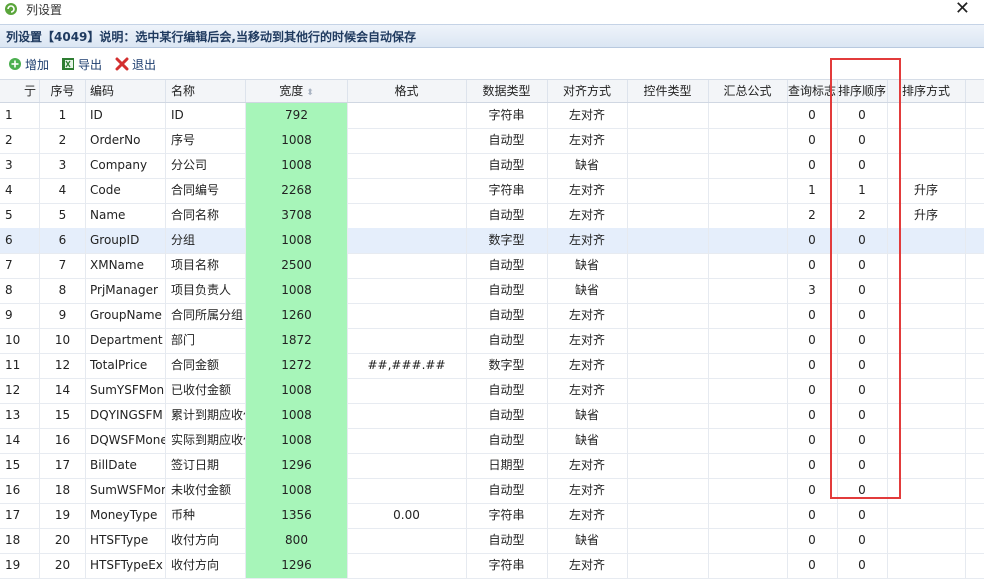 This screenshot has height=586, width=984. I want to click on cell-seq: 1, so click(63, 115).